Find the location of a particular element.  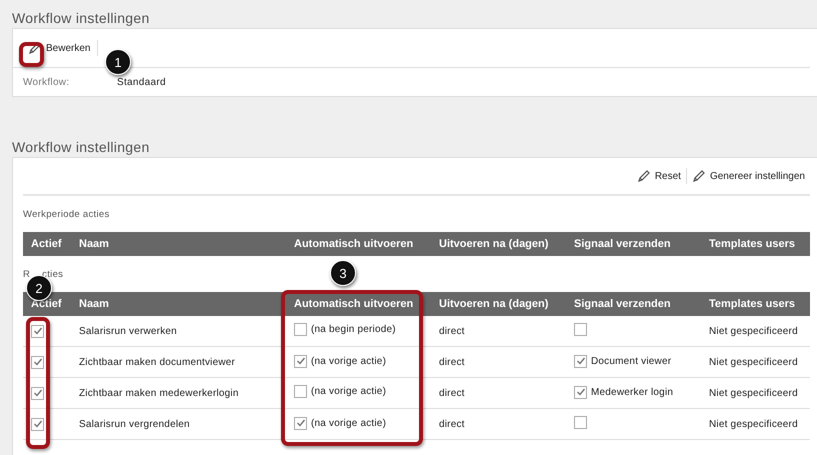

table-cell: Salarisrun vergrendelen is located at coordinates (134, 424).